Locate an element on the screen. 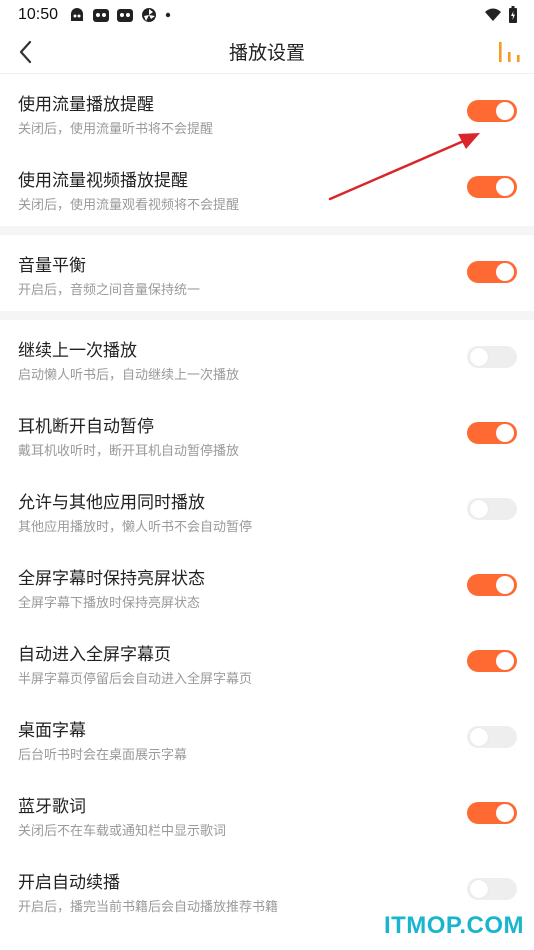  app-notification-icon is located at coordinates (77, 14).